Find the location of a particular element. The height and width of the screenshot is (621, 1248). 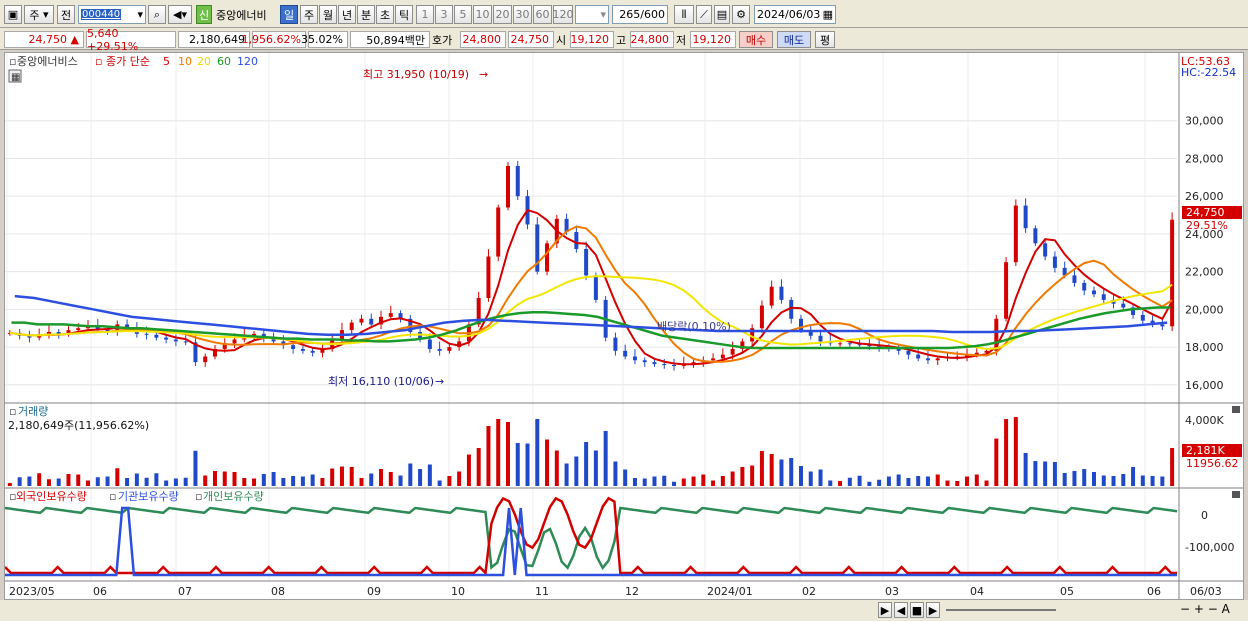

gear-icon: ⚙ is located at coordinates (741, 14).